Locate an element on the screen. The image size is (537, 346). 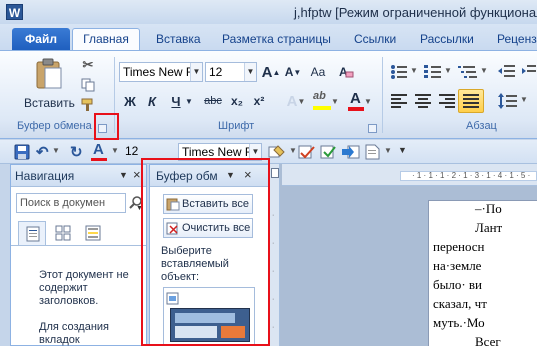
text-line: сказал, чт is located at coordinates (460, 303).